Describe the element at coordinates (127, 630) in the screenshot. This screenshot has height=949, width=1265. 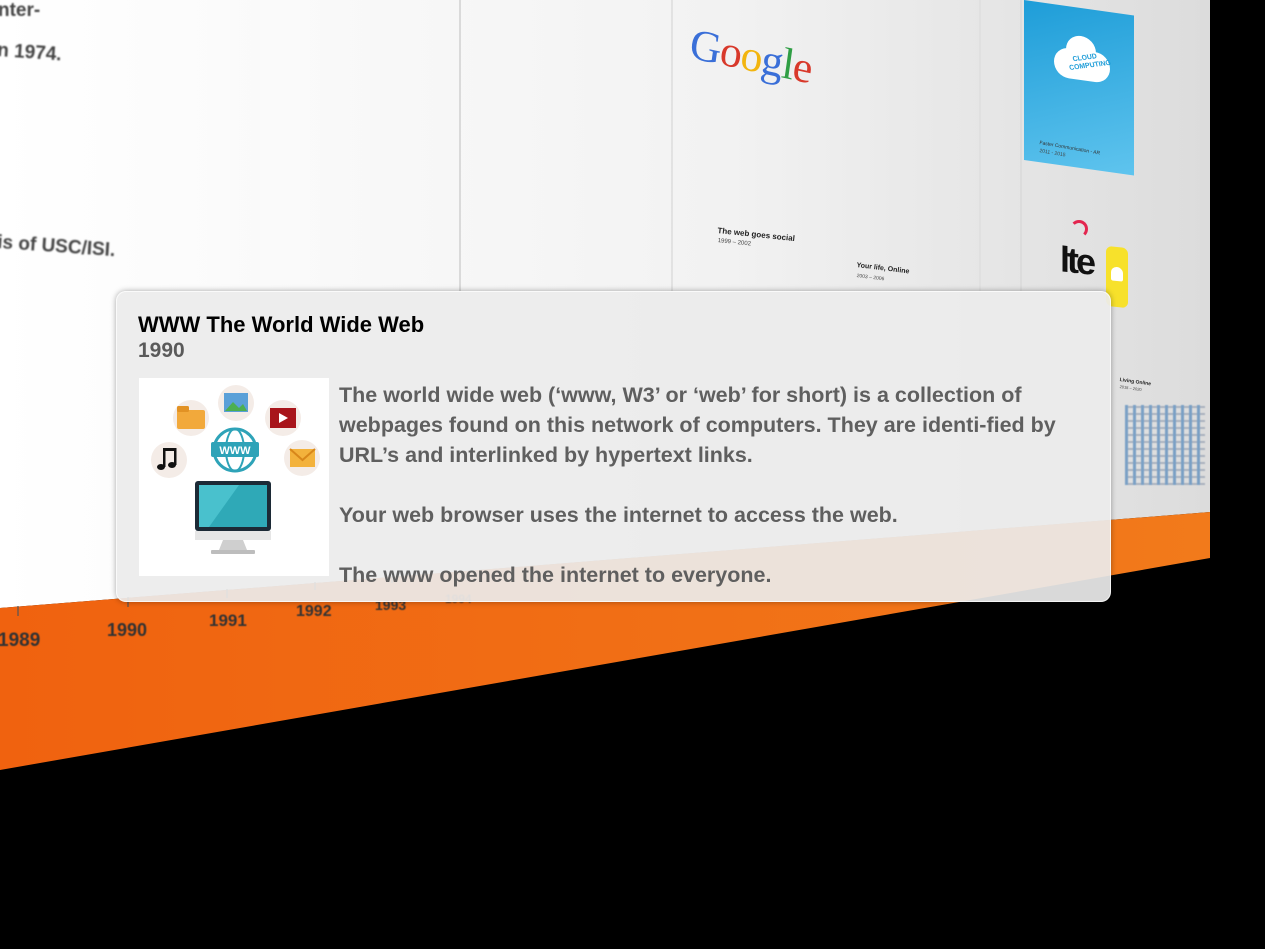
I see `timeline-year-label: 1990` at that location.